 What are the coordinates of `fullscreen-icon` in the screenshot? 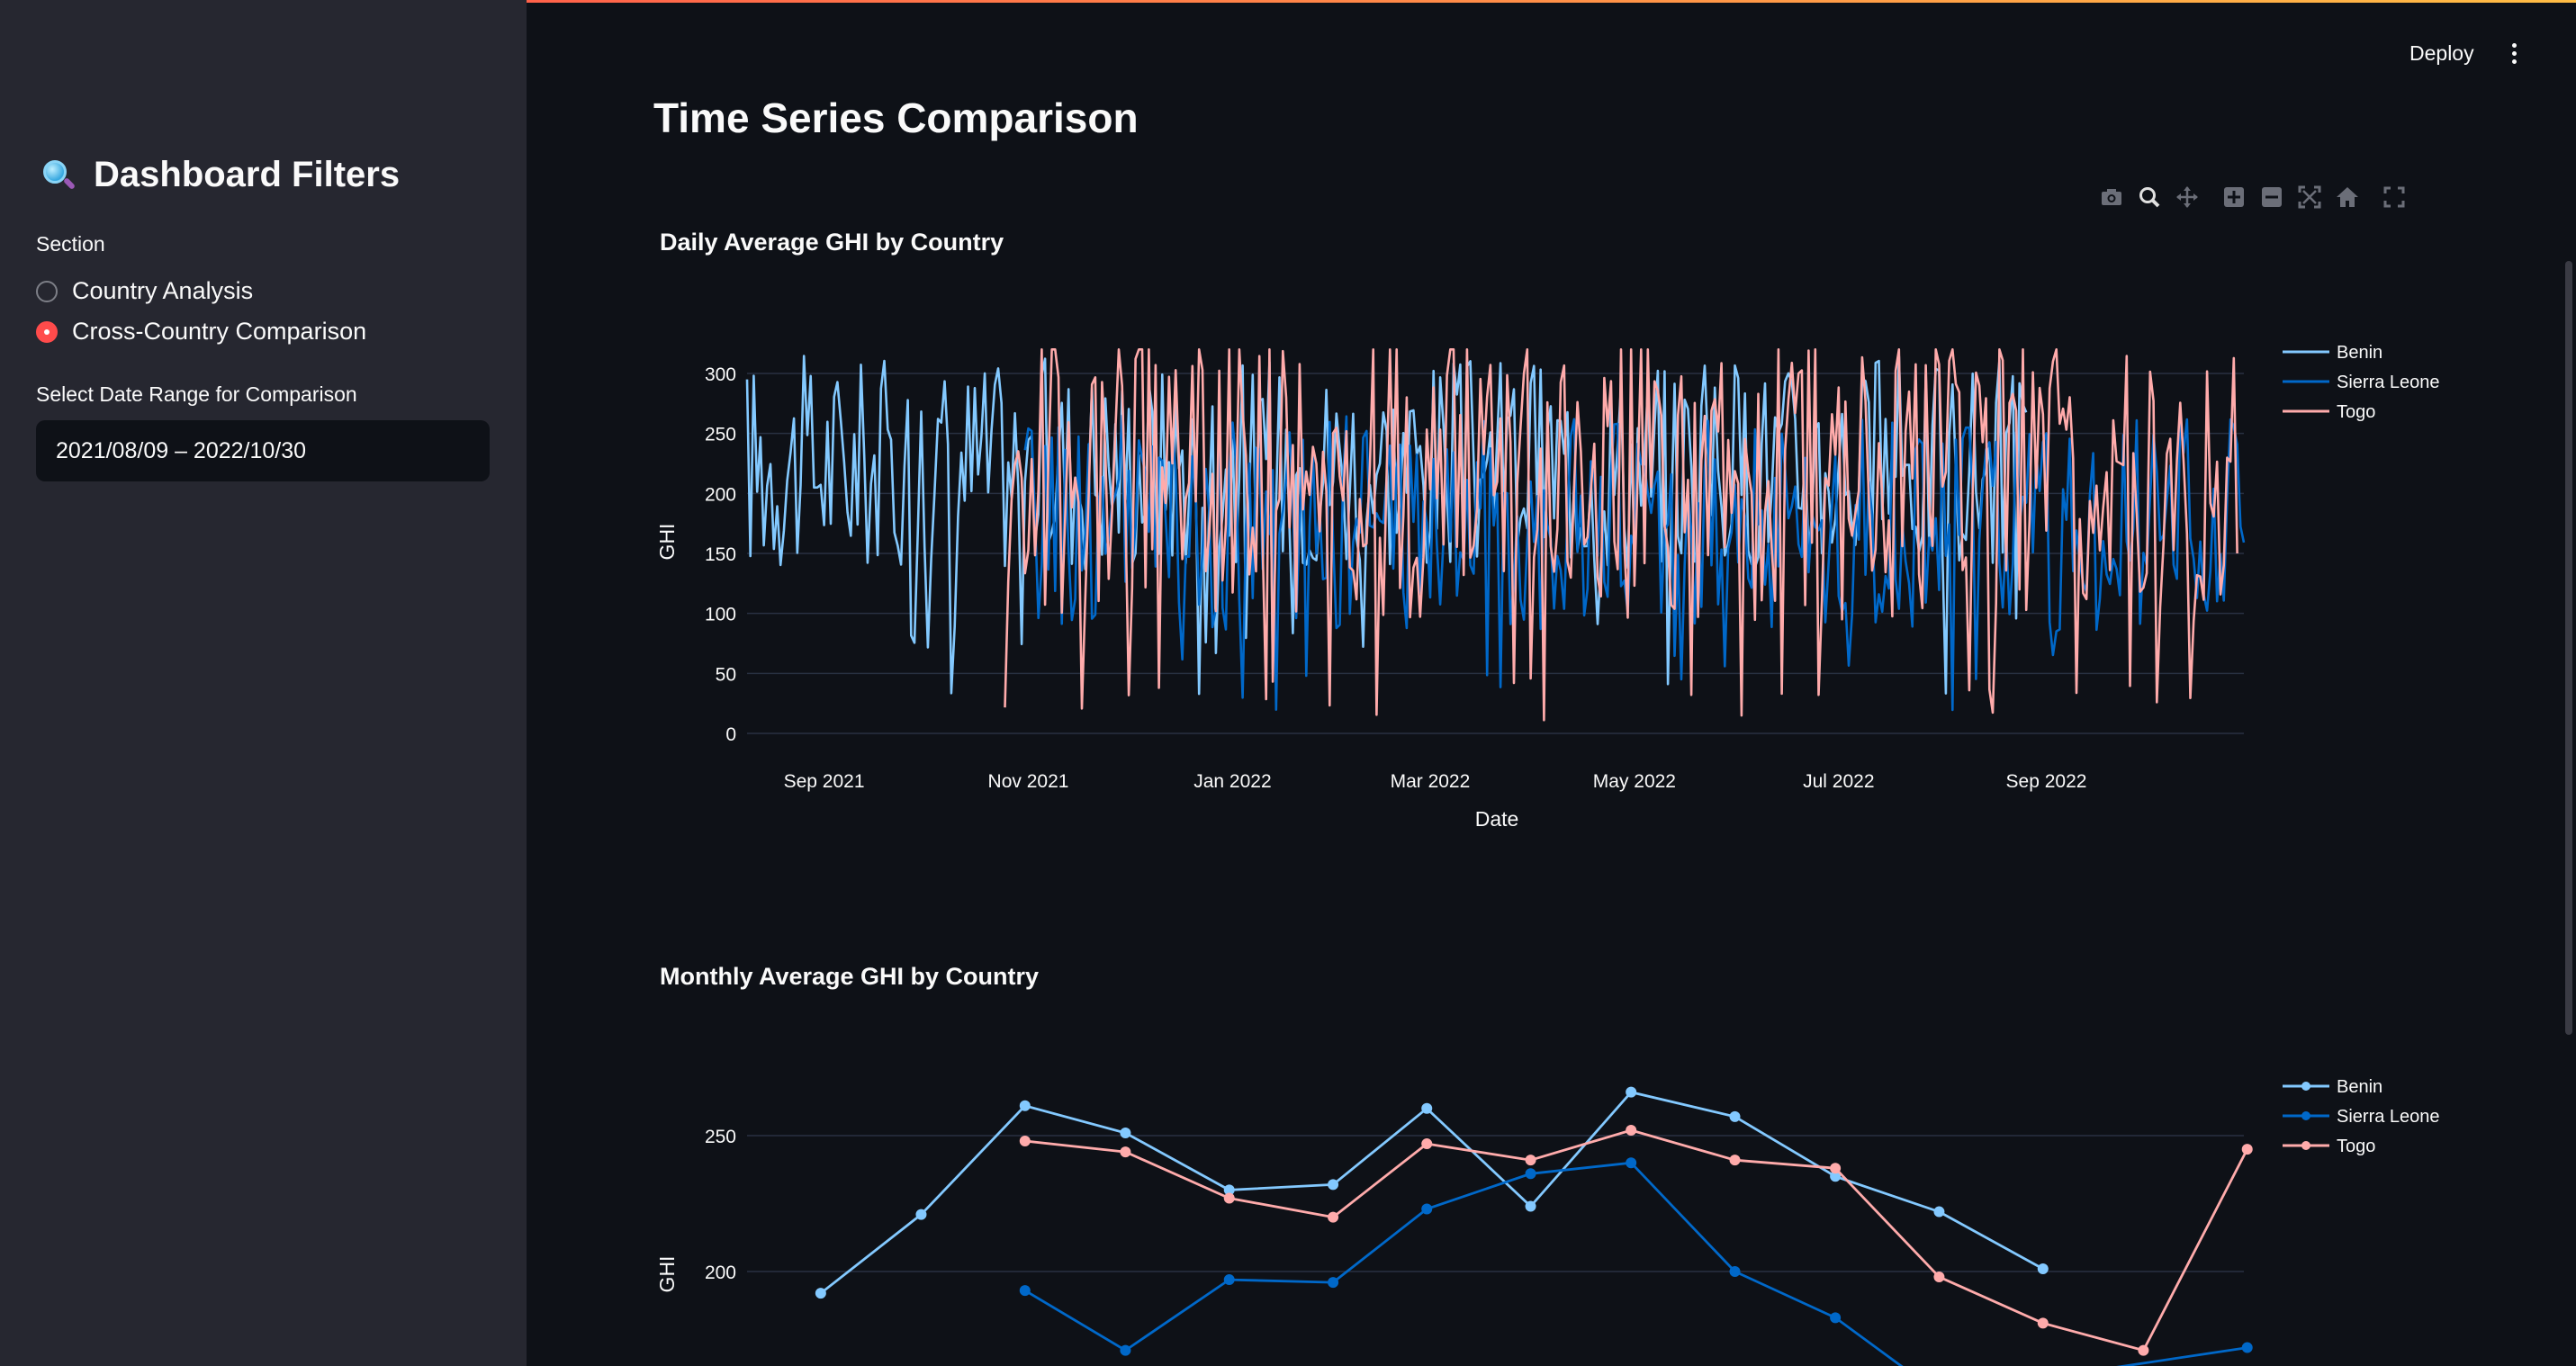 It's located at (2394, 198).